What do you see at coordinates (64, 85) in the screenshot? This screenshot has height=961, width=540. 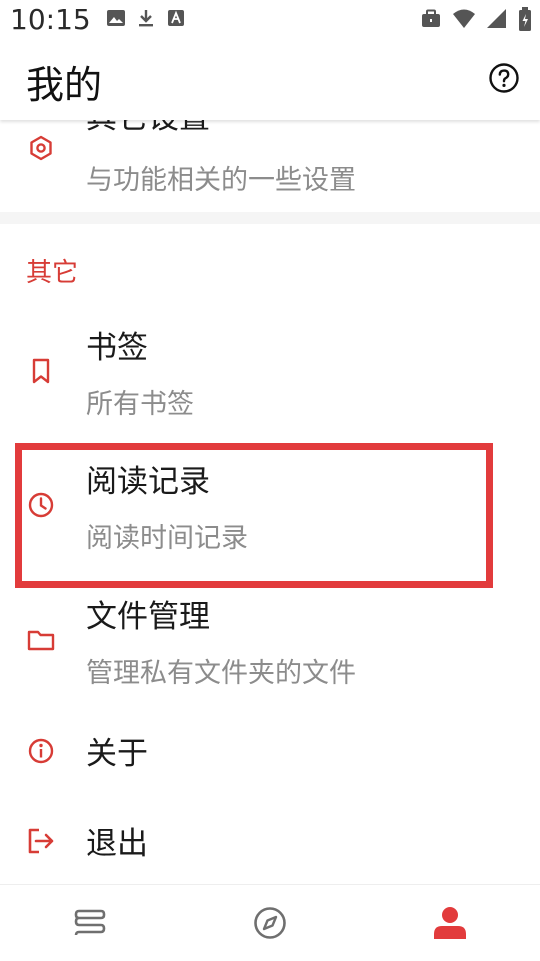 I see `page-title: 我的` at bounding box center [64, 85].